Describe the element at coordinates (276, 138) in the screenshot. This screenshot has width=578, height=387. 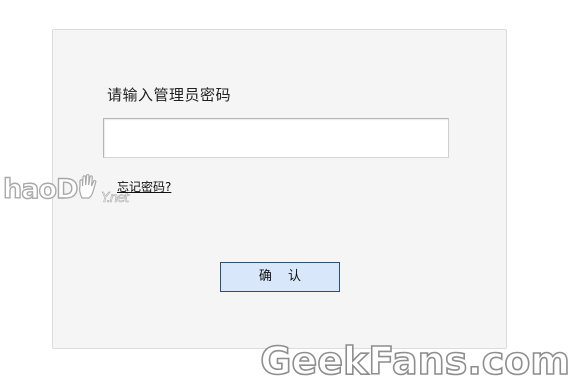
I see `admin-password-input` at that location.